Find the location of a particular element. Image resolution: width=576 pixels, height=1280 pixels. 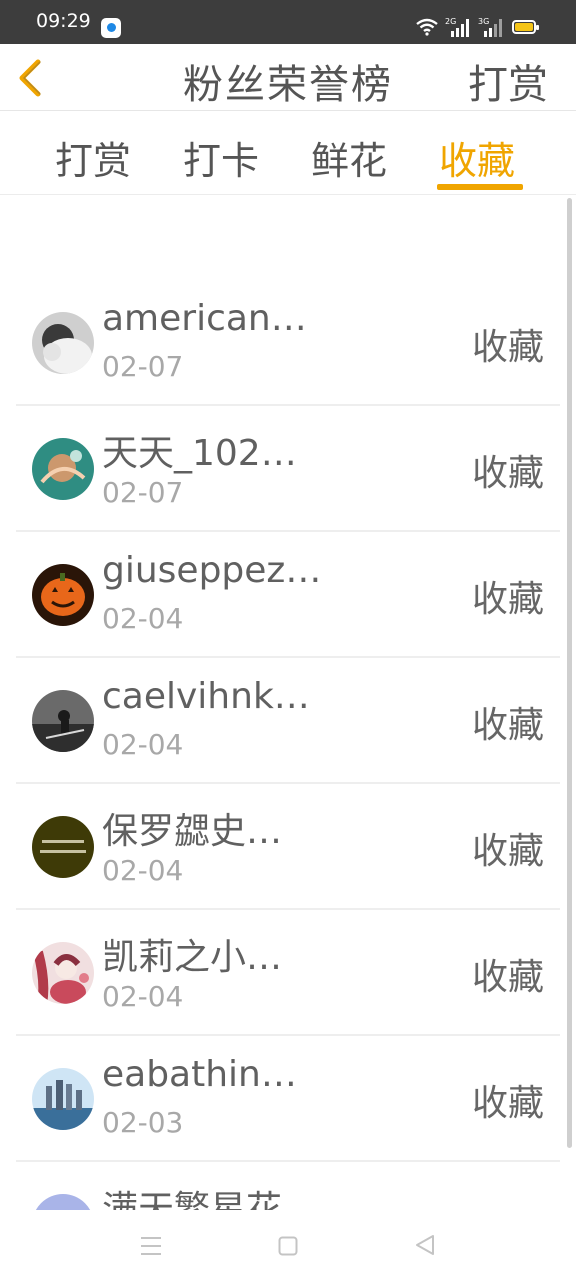

header: 粉丝荣誉榜 打赏 is located at coordinates (288, 77).